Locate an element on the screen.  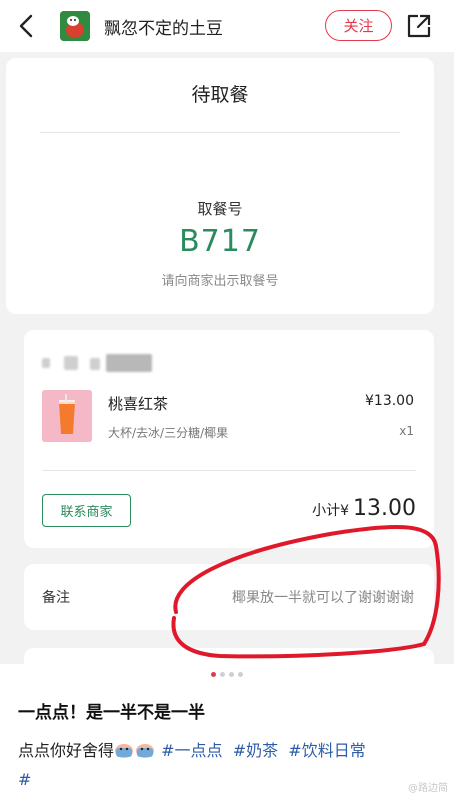
hashtag: # is located at coordinates (24, 779).